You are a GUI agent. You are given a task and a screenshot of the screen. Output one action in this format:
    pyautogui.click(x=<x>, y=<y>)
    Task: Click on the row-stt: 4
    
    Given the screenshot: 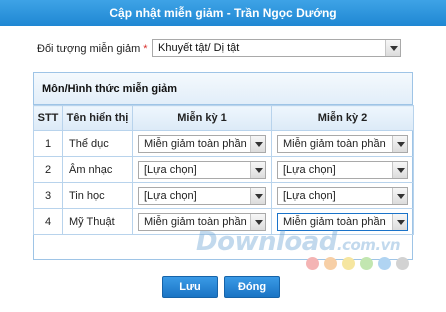 What is the action you would take?
    pyautogui.click(x=48, y=221)
    